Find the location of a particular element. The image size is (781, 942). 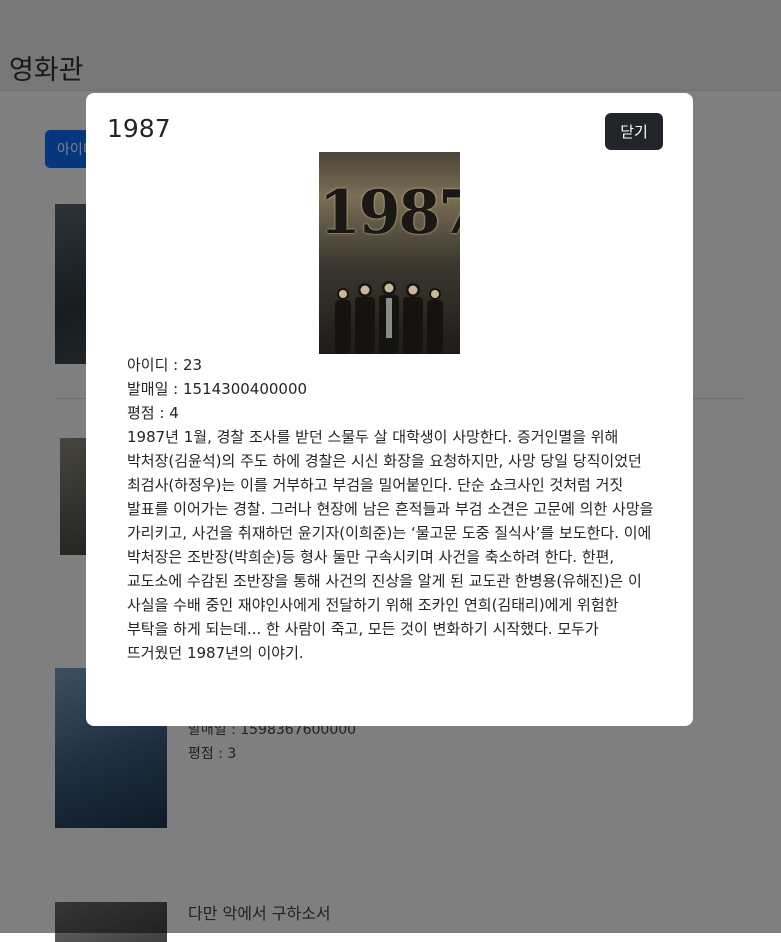

movie-id: 아이디 : 23 is located at coordinates (165, 365).